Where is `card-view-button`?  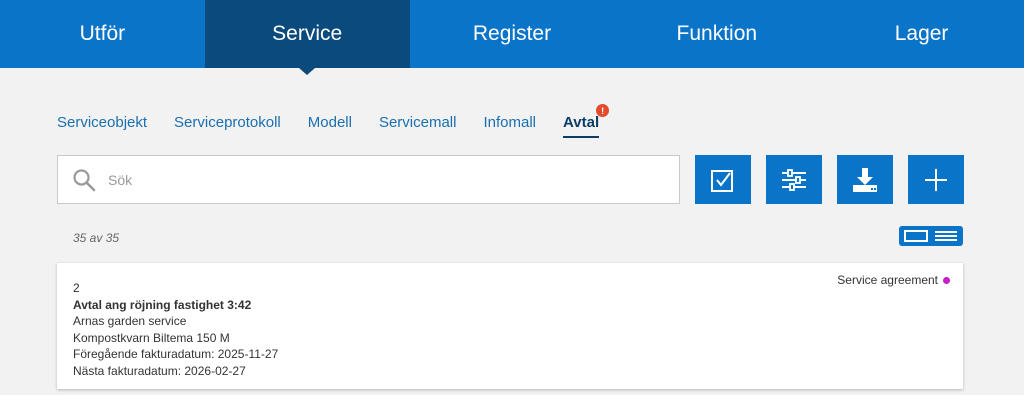
card-view-button is located at coordinates (916, 236).